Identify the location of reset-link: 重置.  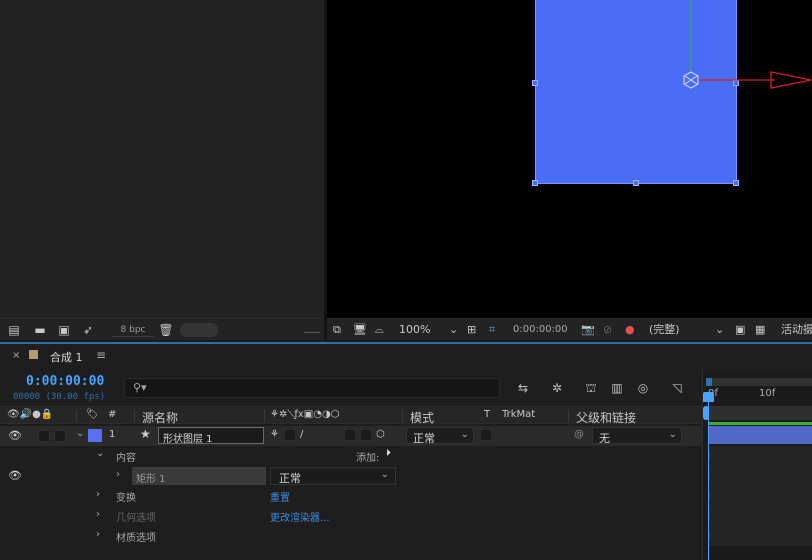
(280, 496).